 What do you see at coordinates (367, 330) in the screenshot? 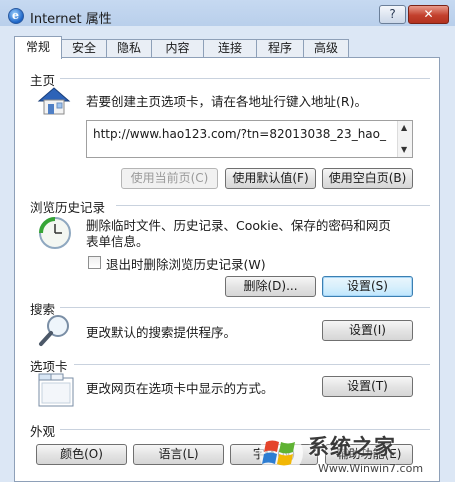
I see `search-settings-button: 设置(I)` at bounding box center [367, 330].